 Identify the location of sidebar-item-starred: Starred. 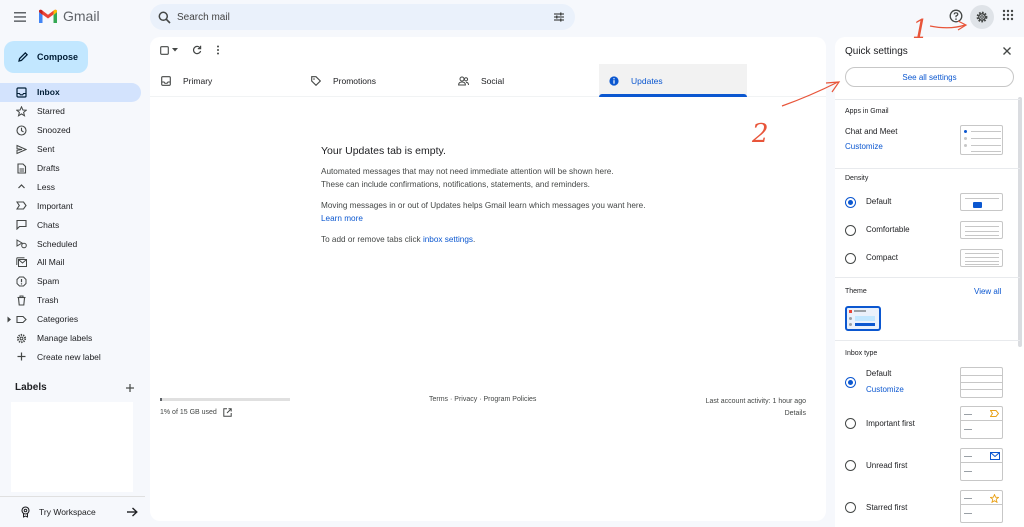
(70, 111).